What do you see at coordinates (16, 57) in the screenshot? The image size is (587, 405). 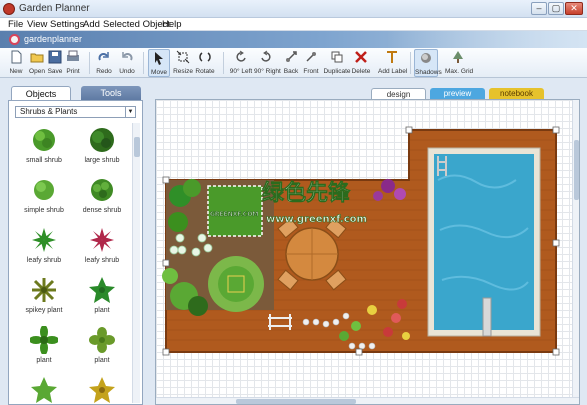 I see `new-file-icon` at bounding box center [16, 57].